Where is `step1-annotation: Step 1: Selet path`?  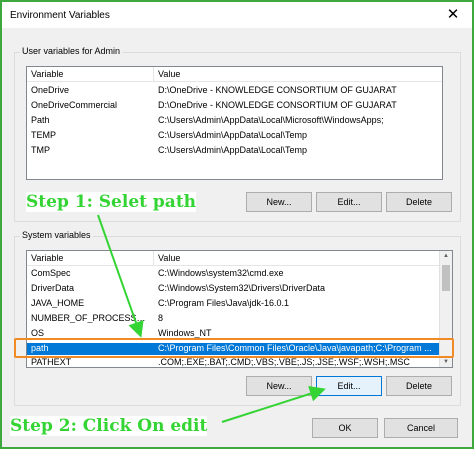
step1-annotation: Step 1: Selet path is located at coordinates (111, 202).